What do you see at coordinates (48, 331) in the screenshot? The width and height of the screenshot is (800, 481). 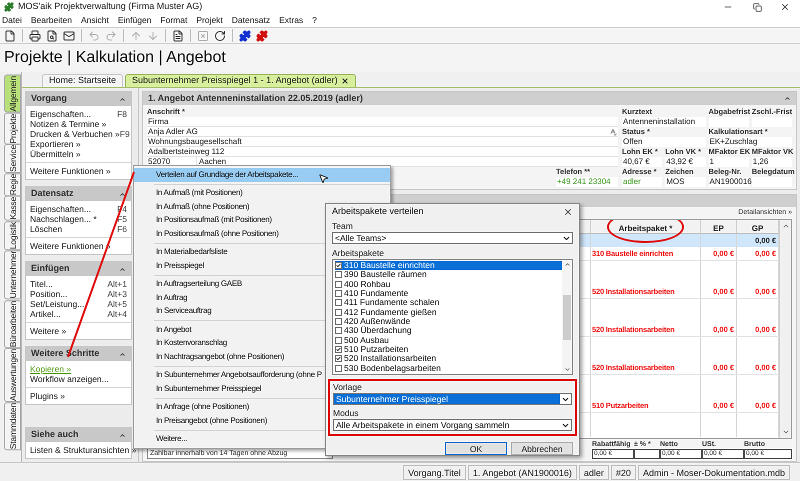 I see `sidebar-item: Weitere »` at bounding box center [48, 331].